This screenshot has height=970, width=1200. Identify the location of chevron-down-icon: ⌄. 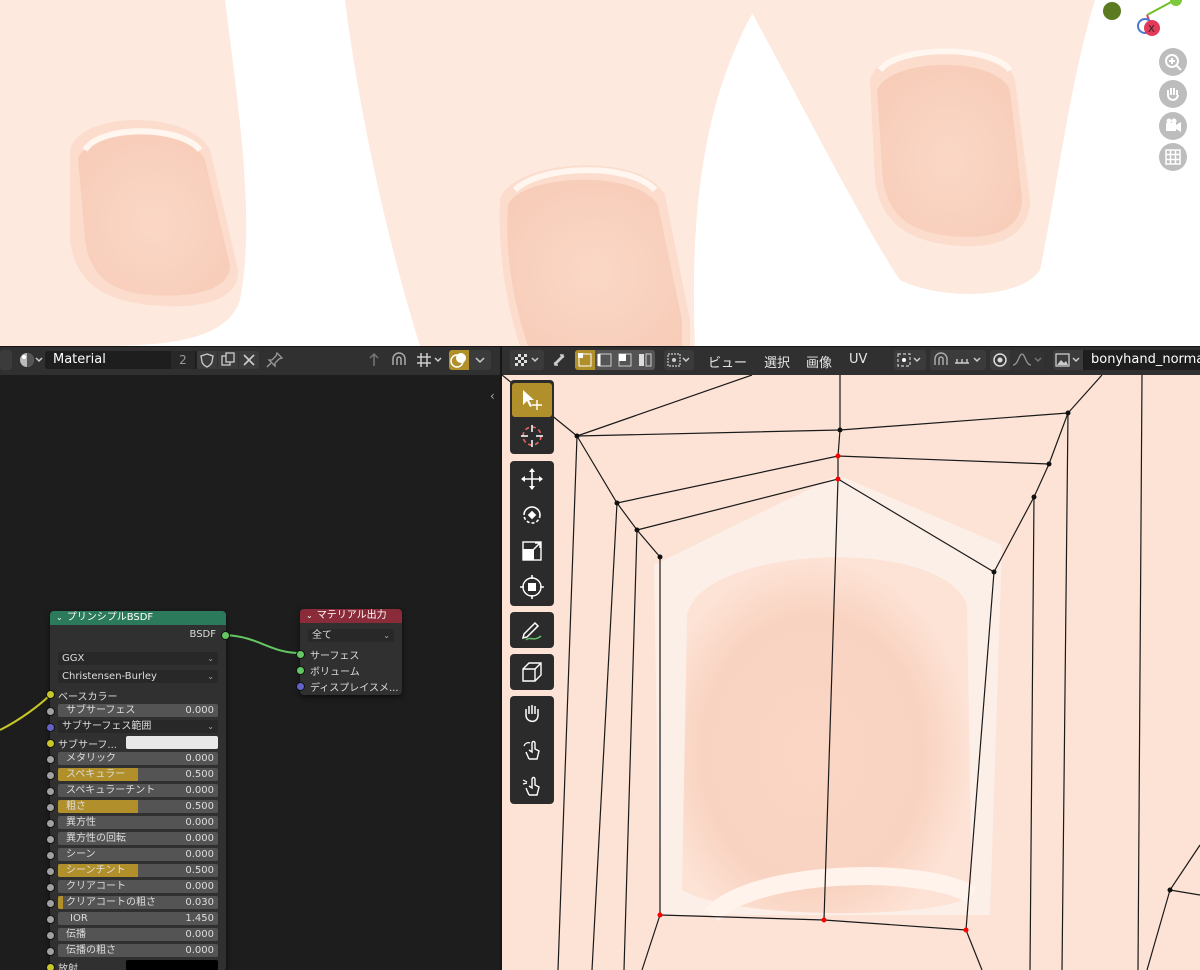
(210, 726).